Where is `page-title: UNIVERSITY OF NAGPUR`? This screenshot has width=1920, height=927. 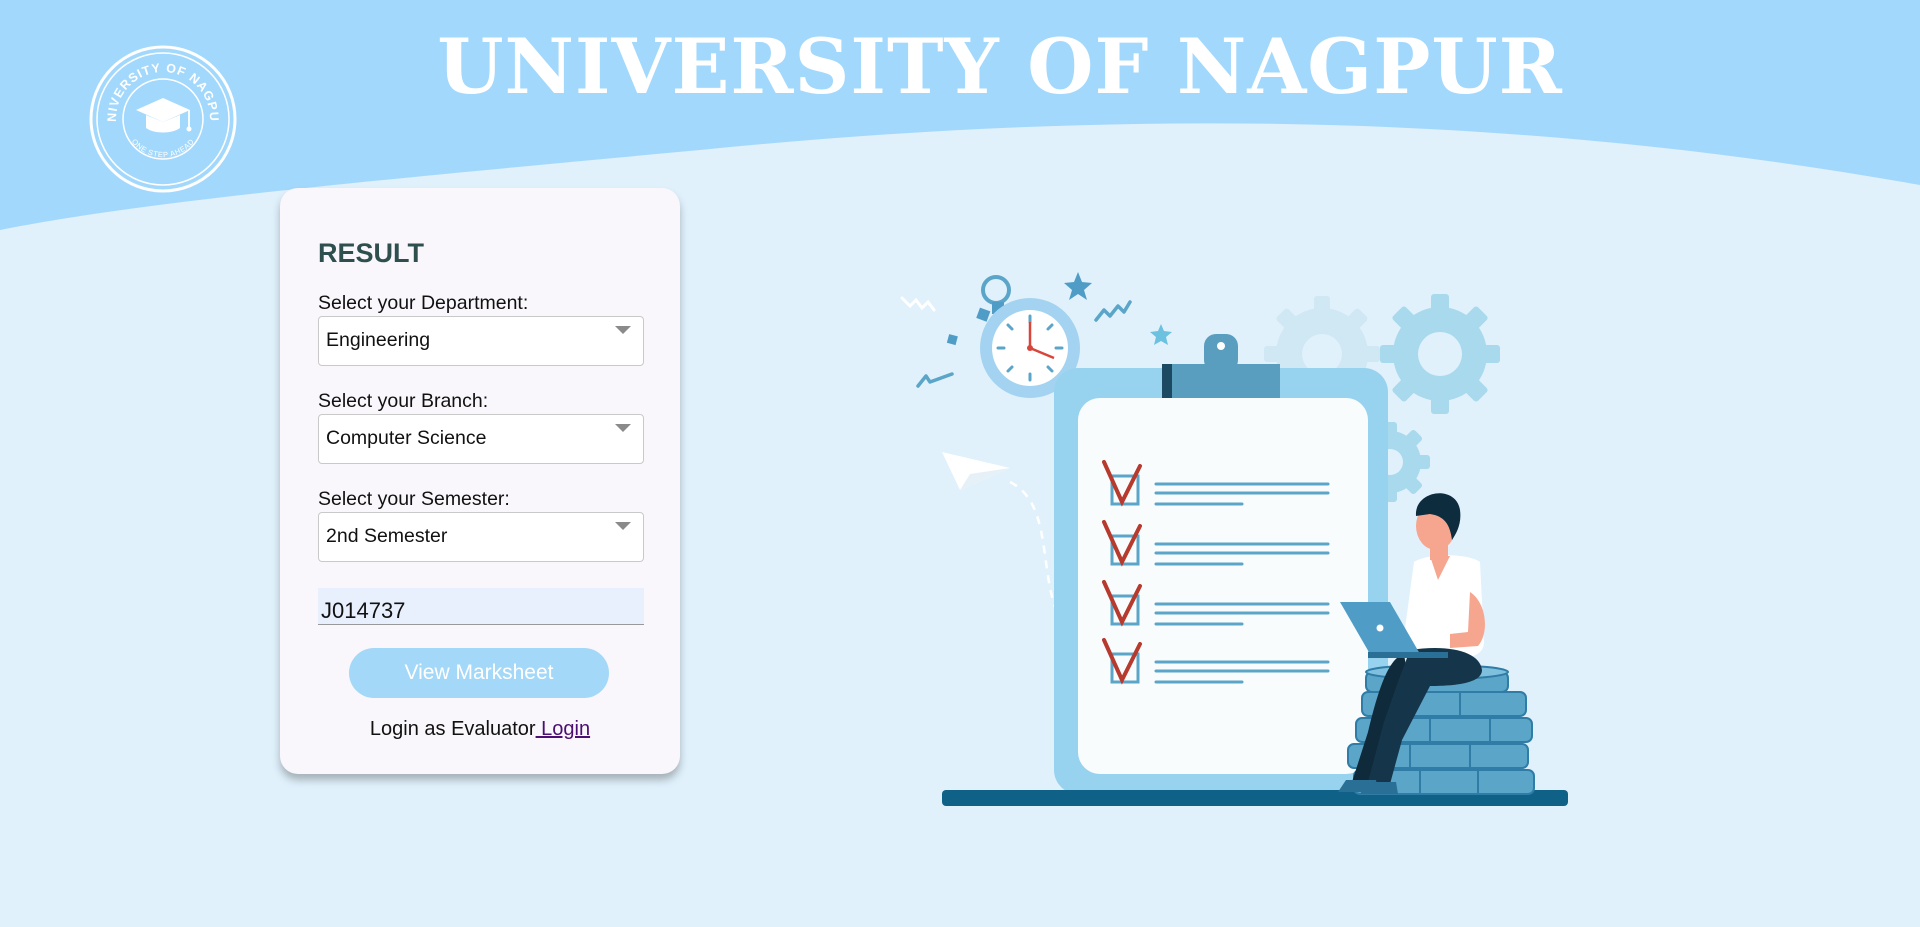 page-title: UNIVERSITY OF NAGPUR is located at coordinates (1000, 66).